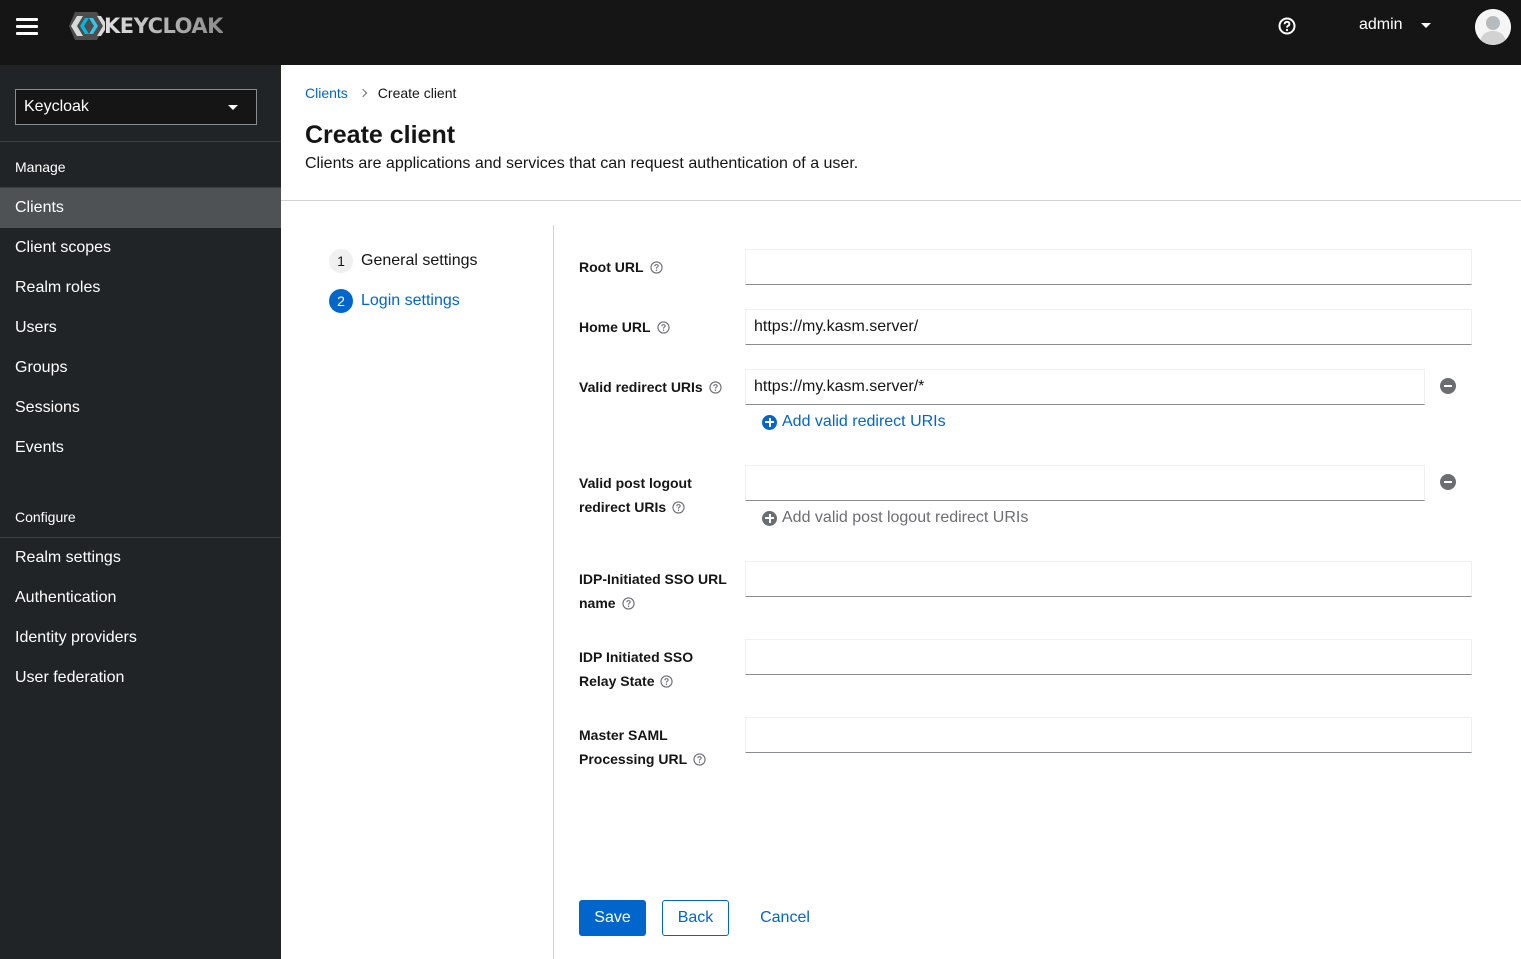 This screenshot has width=1521, height=959. Describe the element at coordinates (760, 32) in the screenshot. I see `masthead: KEYCLOAK admin` at that location.